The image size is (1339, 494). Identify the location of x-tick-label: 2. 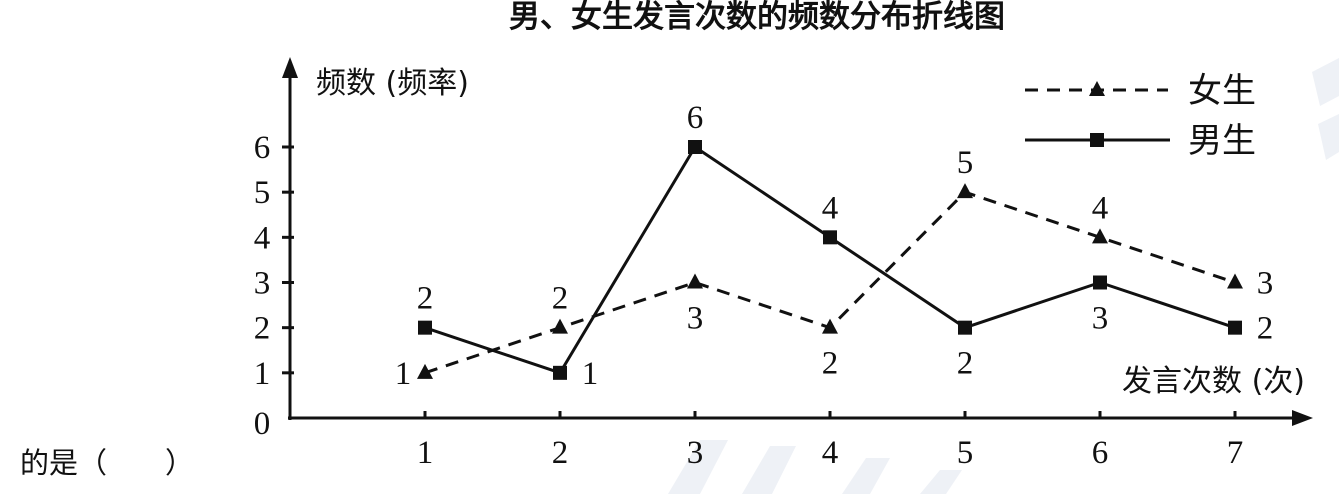
(560, 453).